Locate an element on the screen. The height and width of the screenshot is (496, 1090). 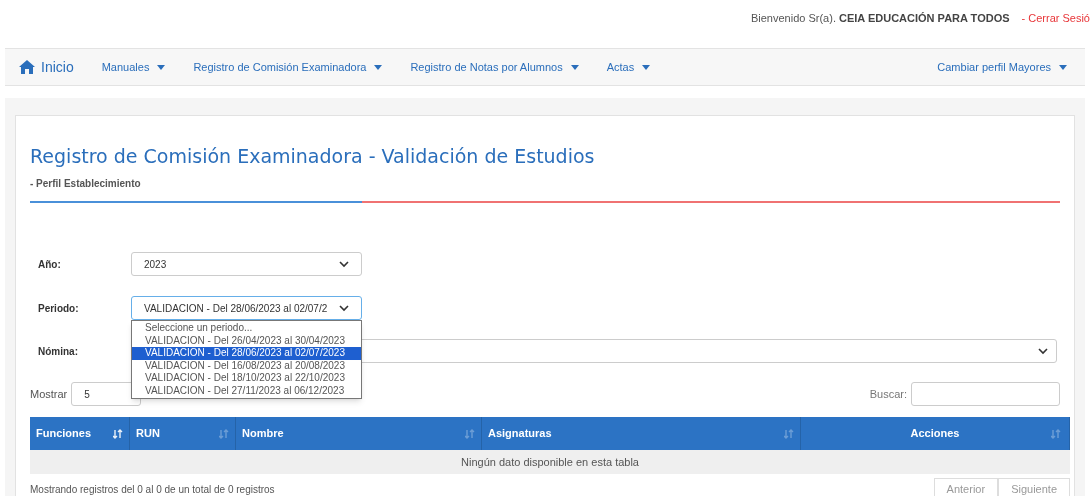
records-info: Mostrando registros del 0 al 0 de un total de 0 registros is located at coordinates (152, 490).